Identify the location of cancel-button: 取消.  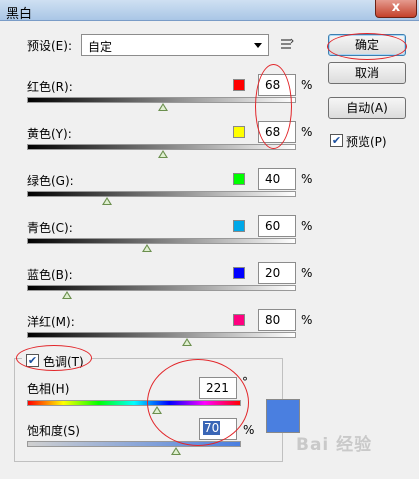
(367, 73).